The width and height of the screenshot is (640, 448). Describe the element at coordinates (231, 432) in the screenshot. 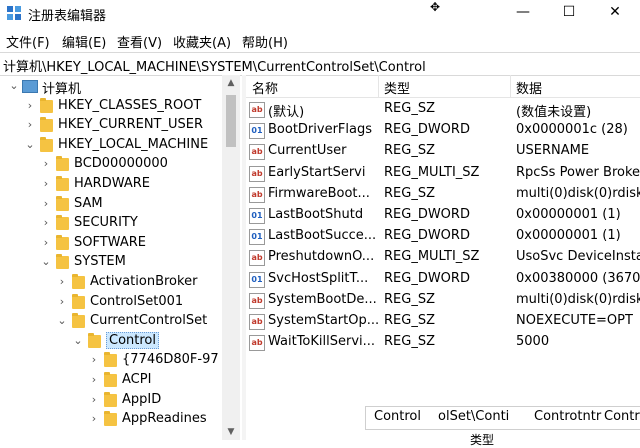

I see `scroll-down-icon: ▼` at that location.